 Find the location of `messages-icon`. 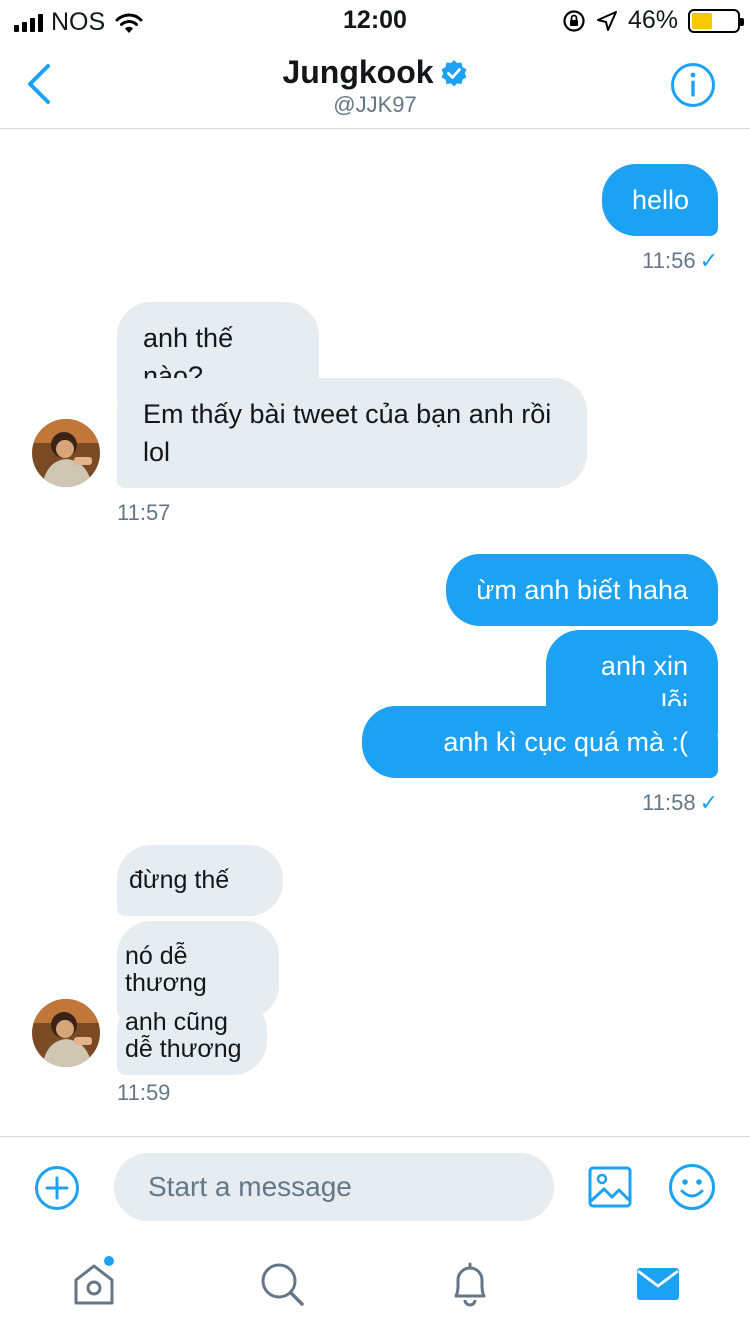

messages-icon is located at coordinates (658, 1284).